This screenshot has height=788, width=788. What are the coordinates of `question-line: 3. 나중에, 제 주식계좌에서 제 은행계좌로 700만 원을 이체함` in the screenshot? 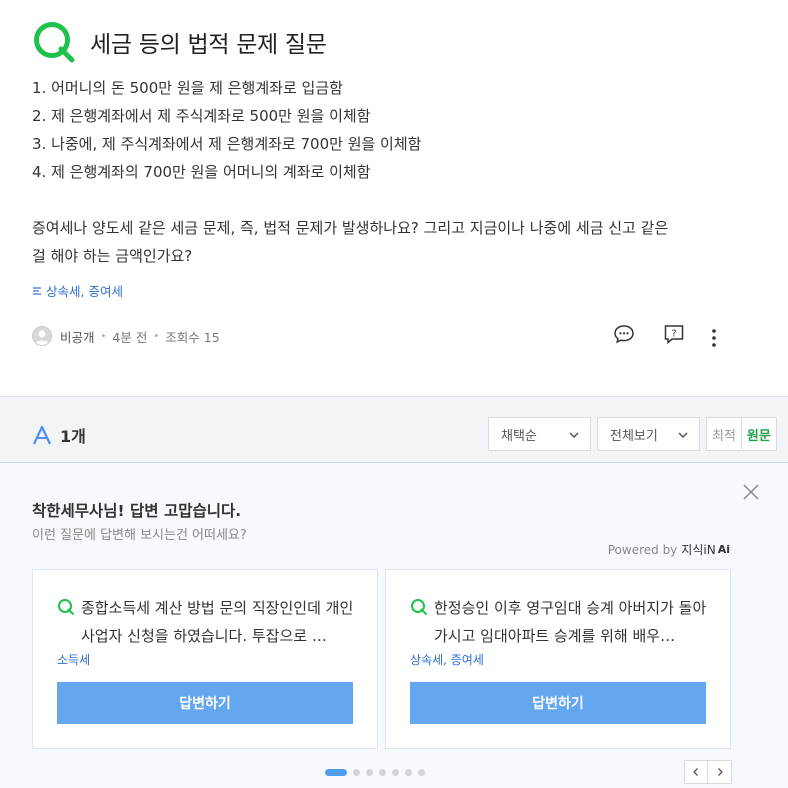 It's located at (227, 144).